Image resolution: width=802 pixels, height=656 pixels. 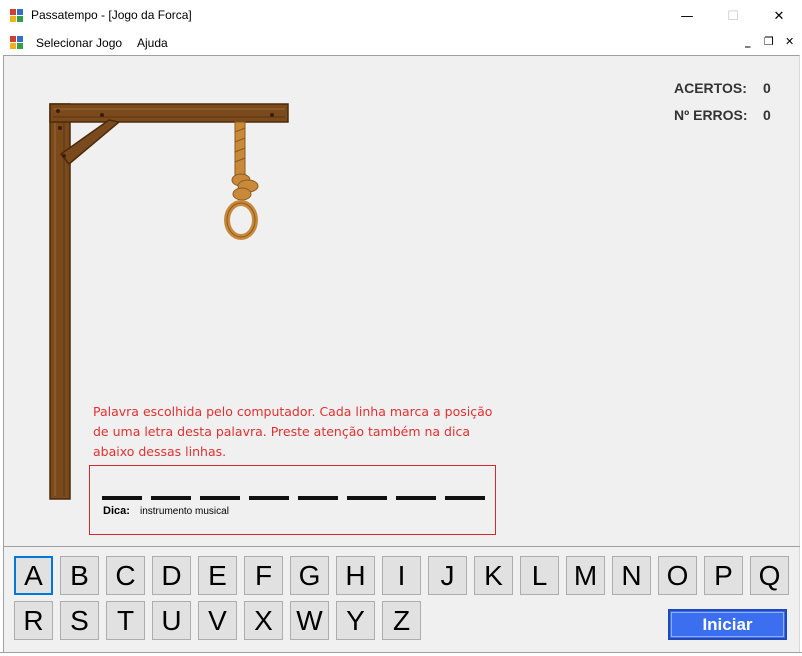 What do you see at coordinates (160, 451) in the screenshot?
I see `instructions-line: abaixo dessas linhas.` at bounding box center [160, 451].